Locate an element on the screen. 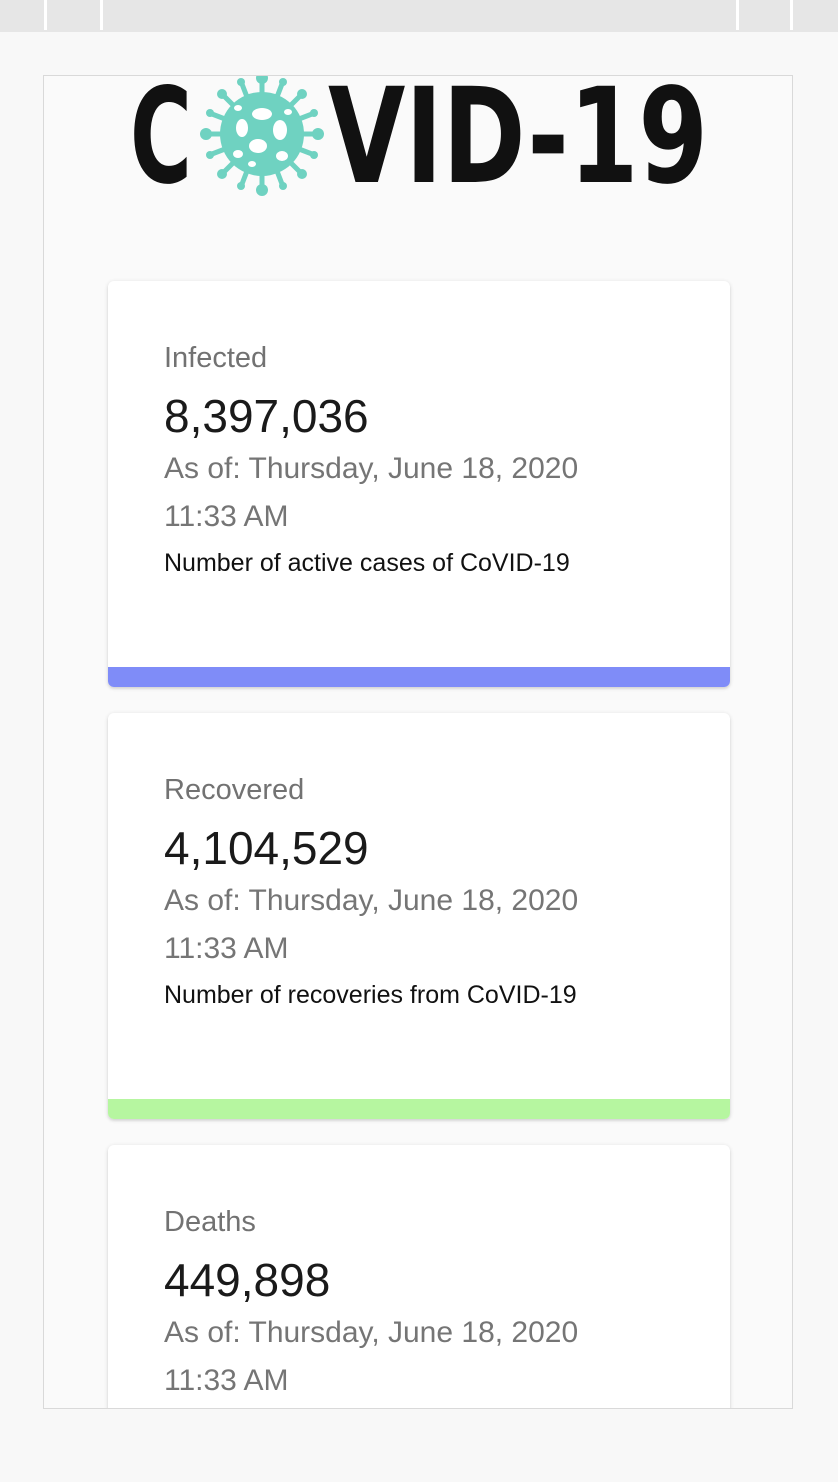 The width and height of the screenshot is (838, 1482). browser-toolbar-strip is located at coordinates (419, 16).